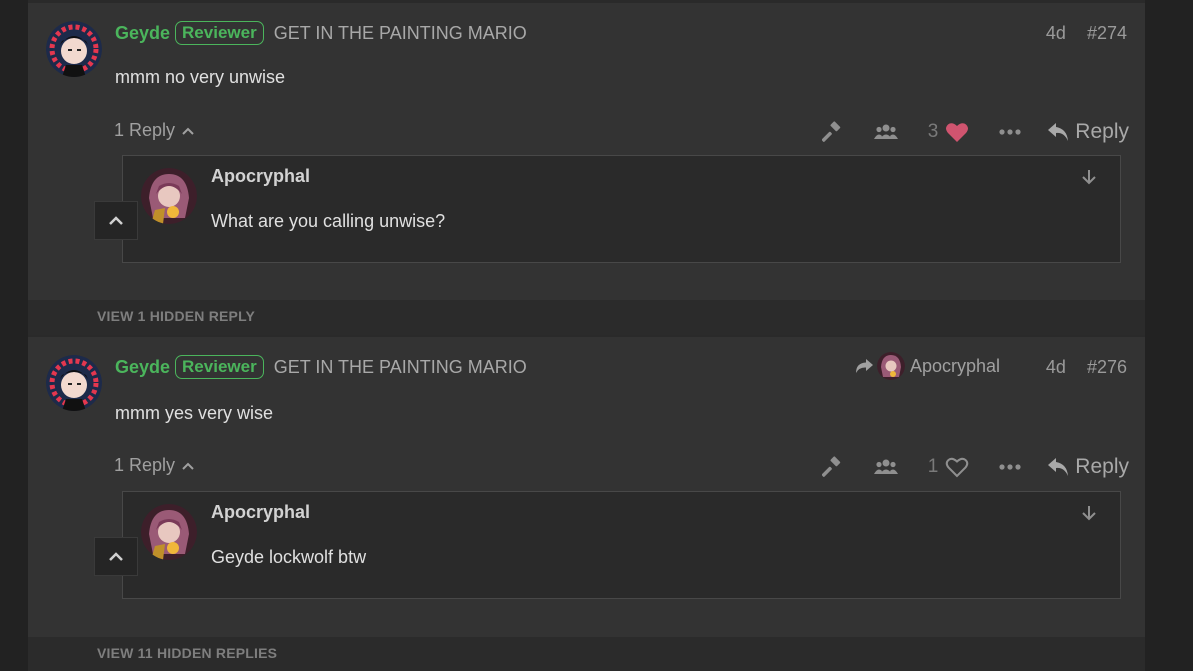  Describe the element at coordinates (289, 557) in the screenshot. I see `reply-content: Geyde lockwolf btw` at that location.